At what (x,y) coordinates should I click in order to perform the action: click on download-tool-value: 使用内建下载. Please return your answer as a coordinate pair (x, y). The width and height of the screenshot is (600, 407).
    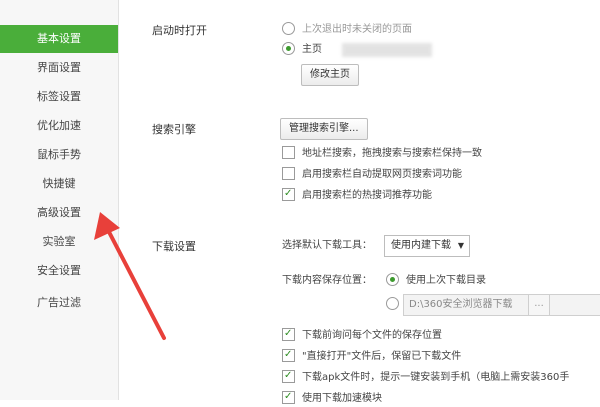
    Looking at the image, I should click on (421, 245).